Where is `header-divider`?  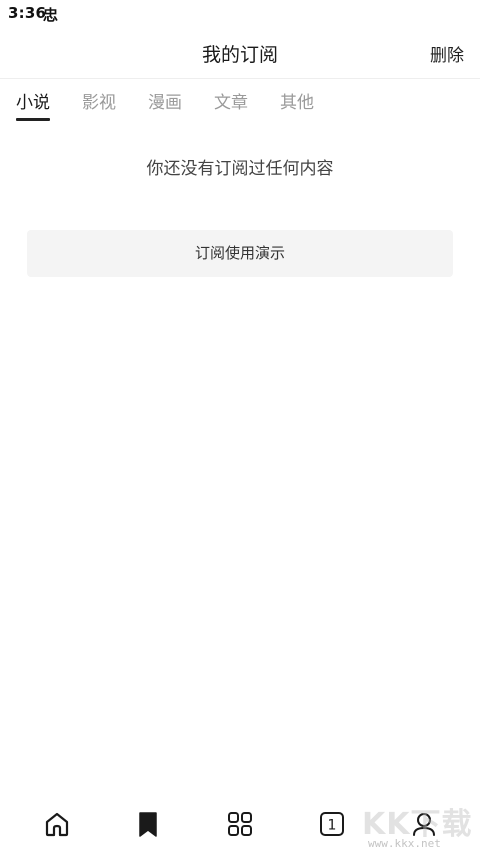 header-divider is located at coordinates (240, 78).